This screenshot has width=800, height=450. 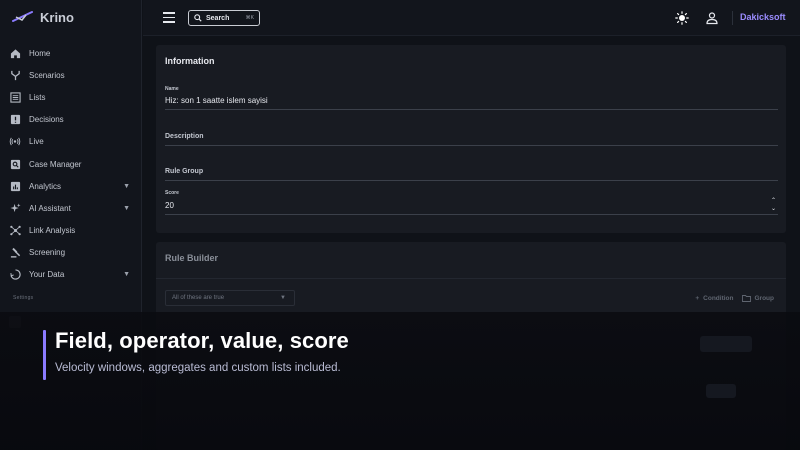 What do you see at coordinates (15, 142) in the screenshot?
I see `broadcast-icon` at bounding box center [15, 142].